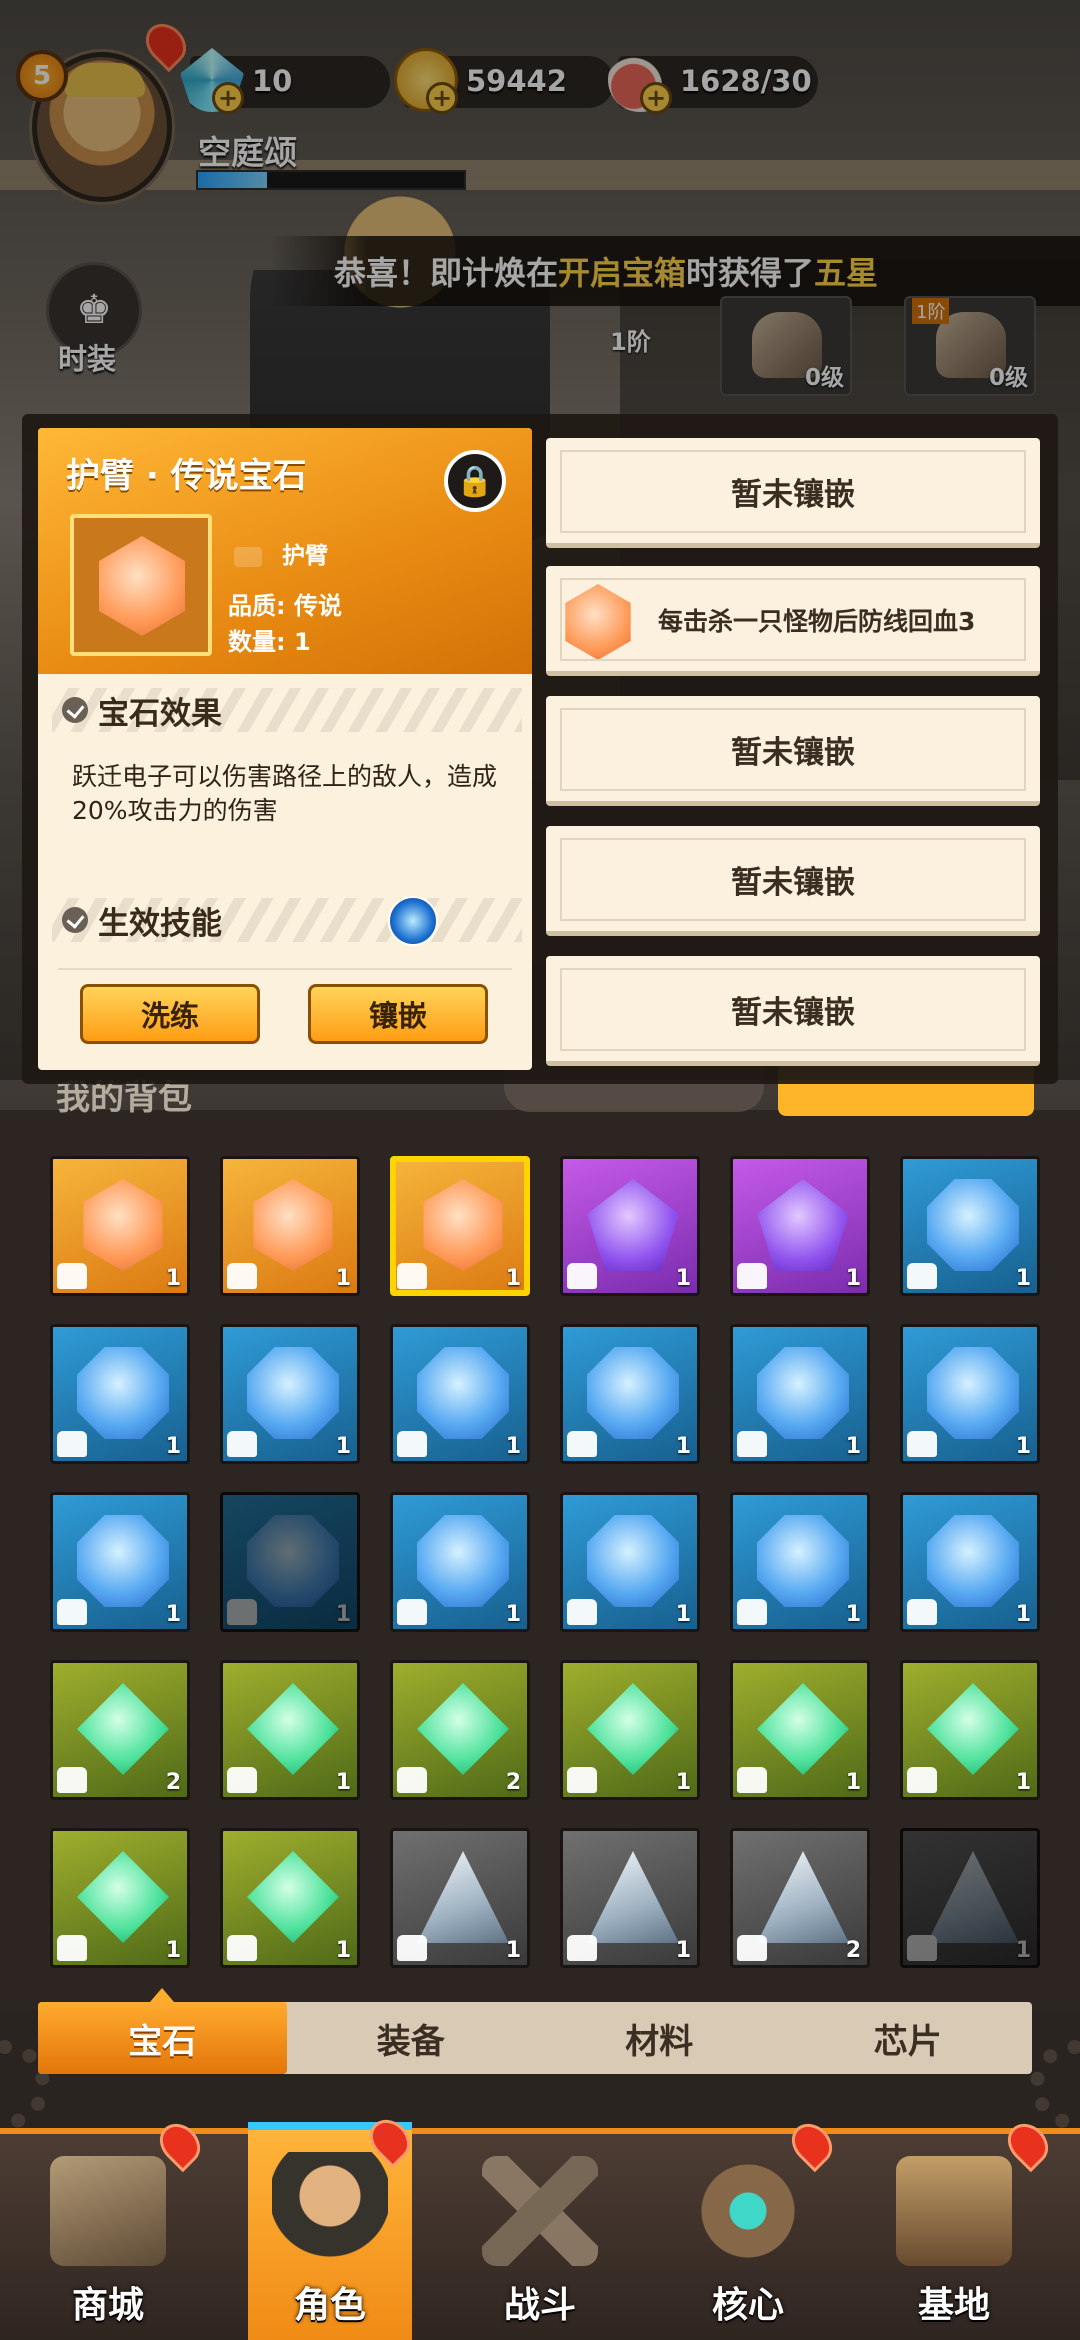  What do you see at coordinates (475, 481) in the screenshot?
I see `lock-icon: 🔒` at bounding box center [475, 481].